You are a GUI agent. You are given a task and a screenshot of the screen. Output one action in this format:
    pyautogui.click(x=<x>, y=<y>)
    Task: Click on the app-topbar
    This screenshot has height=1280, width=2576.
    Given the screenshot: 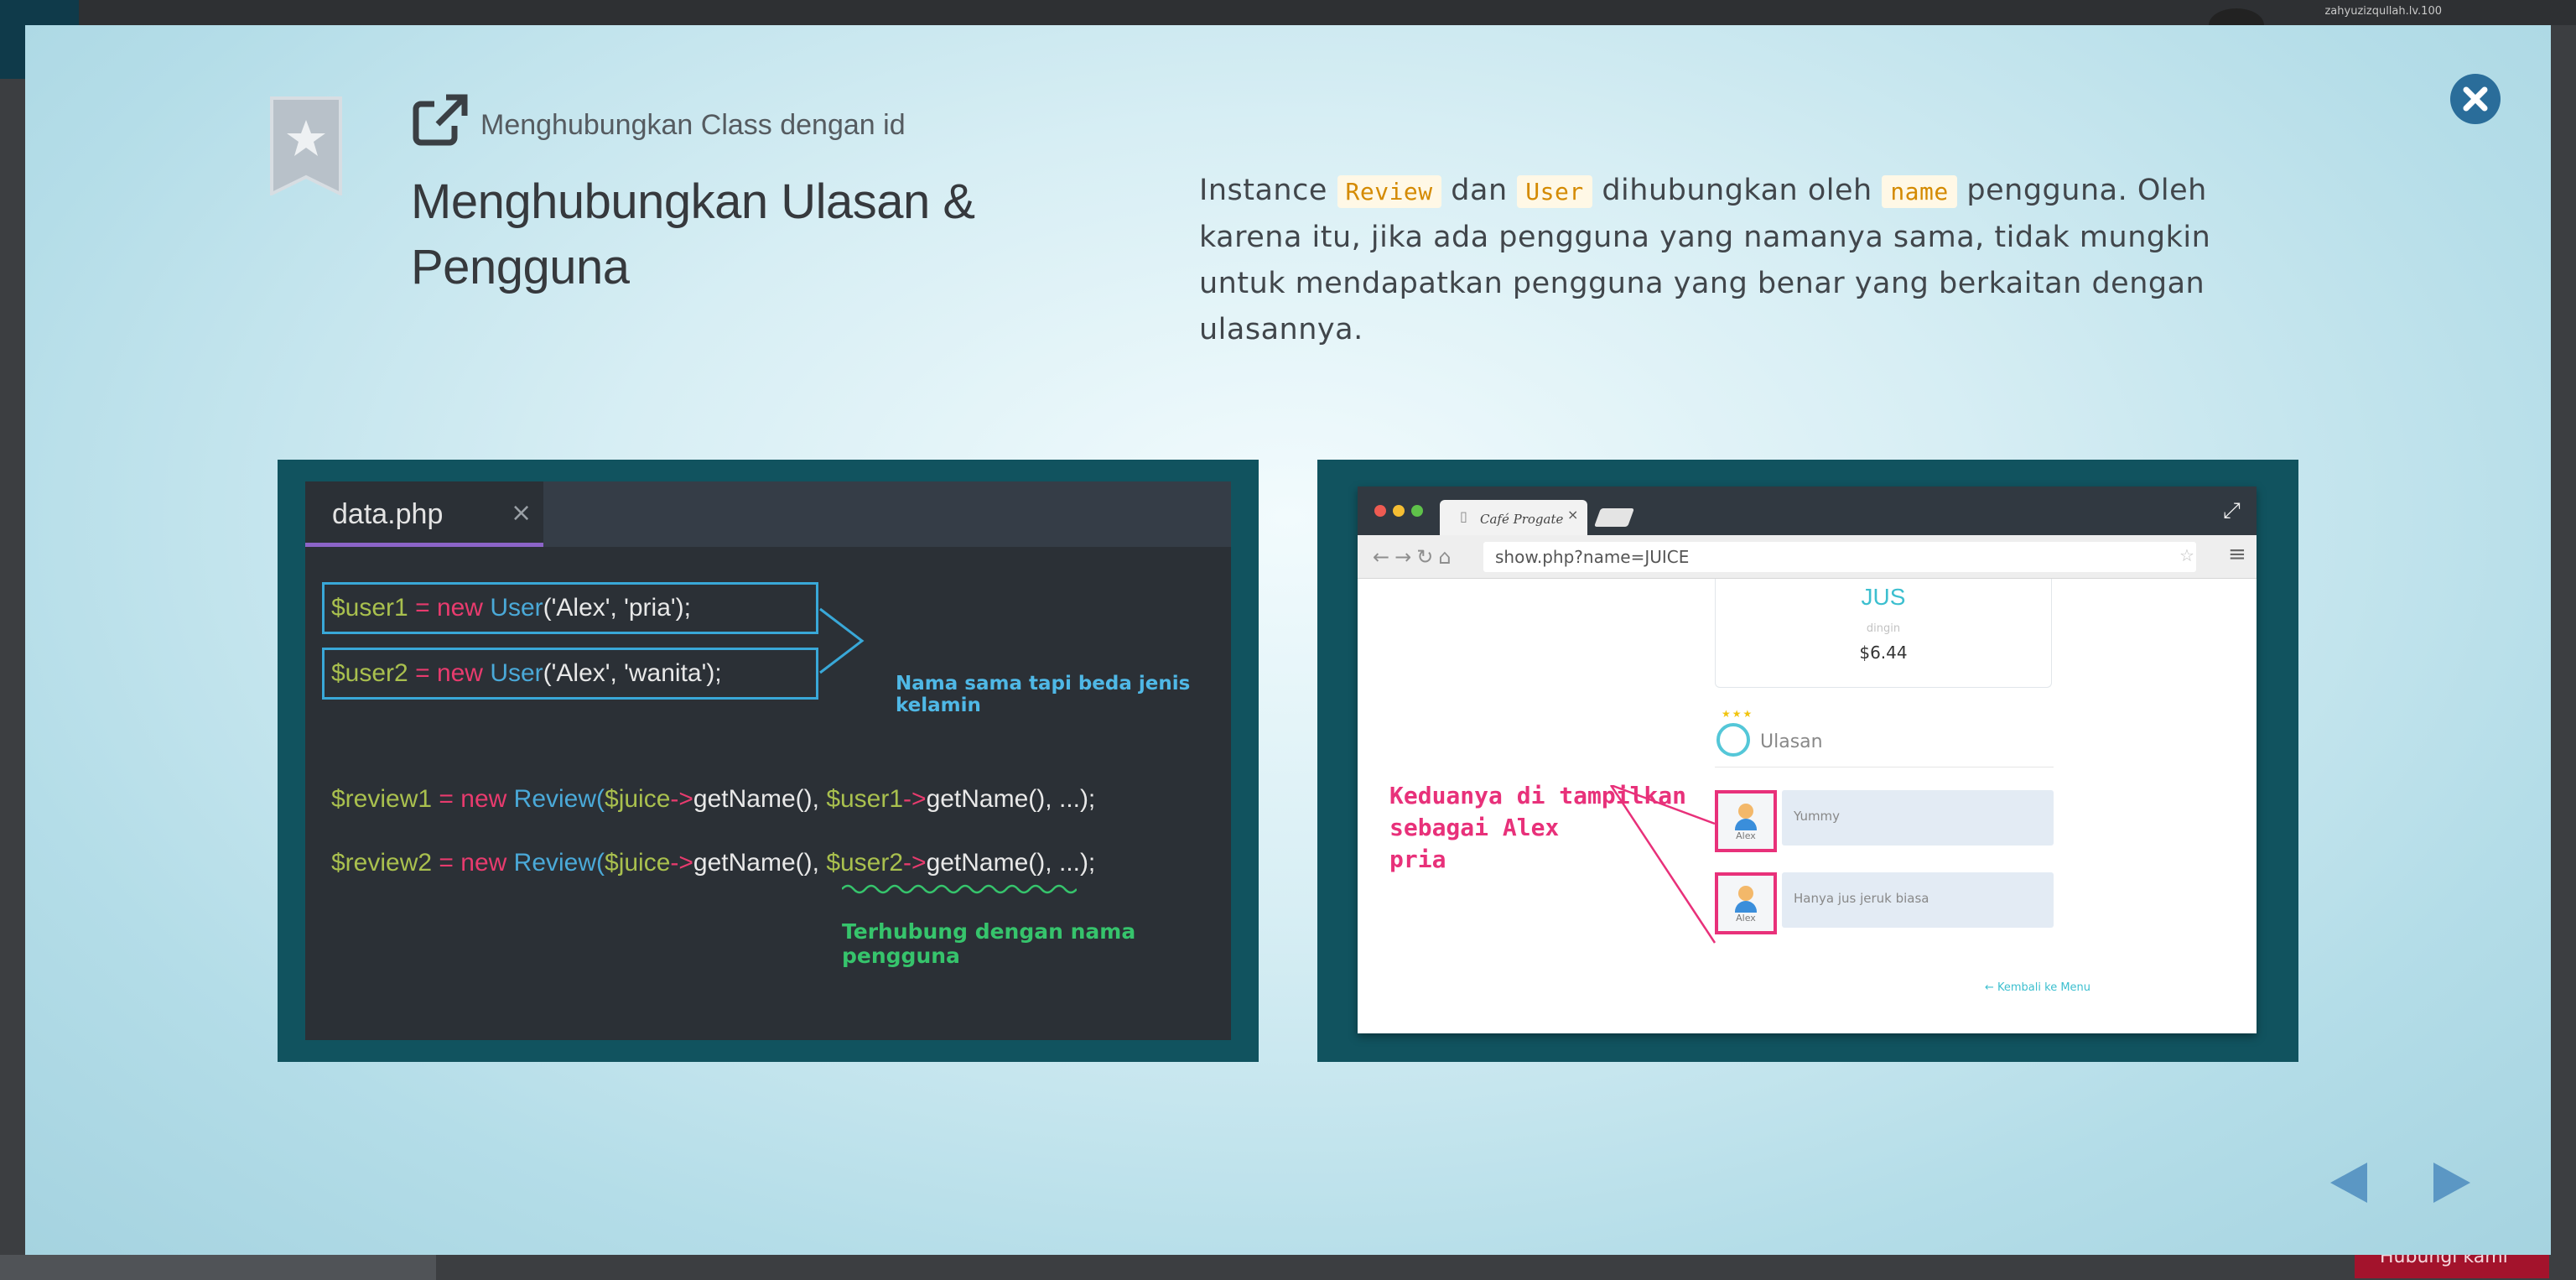 What is the action you would take?
    pyautogui.click(x=1288, y=12)
    